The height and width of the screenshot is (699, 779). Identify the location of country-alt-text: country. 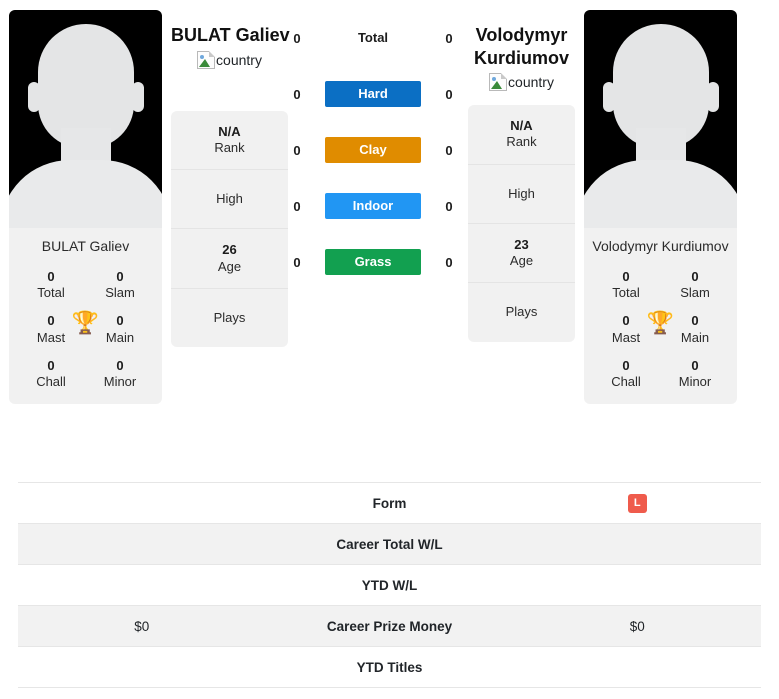
(531, 82).